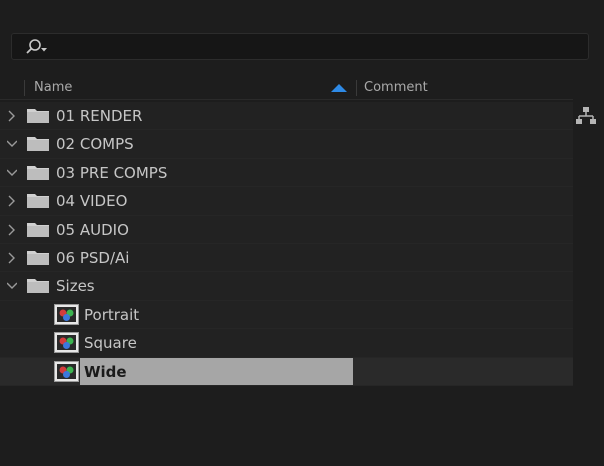  What do you see at coordinates (586, 116) in the screenshot?
I see `flowchart-icon` at bounding box center [586, 116].